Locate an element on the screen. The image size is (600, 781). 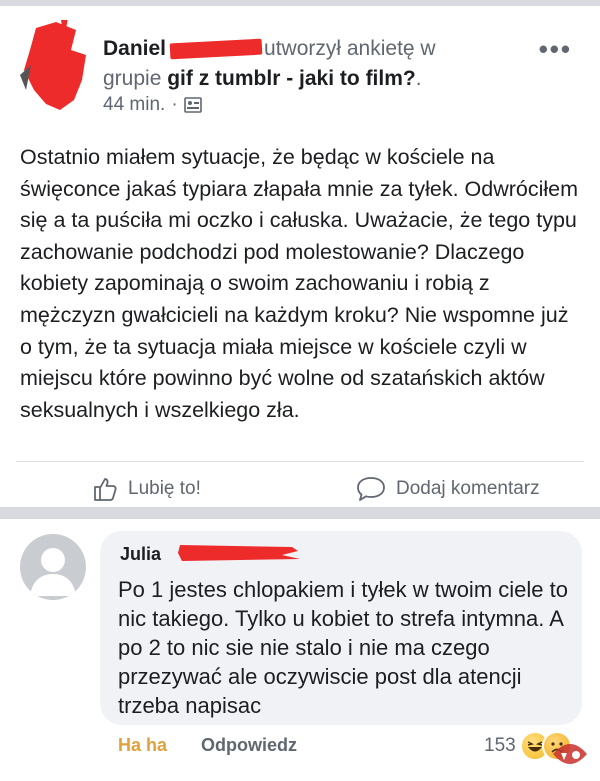
comment-bubble-icon is located at coordinates (371, 489).